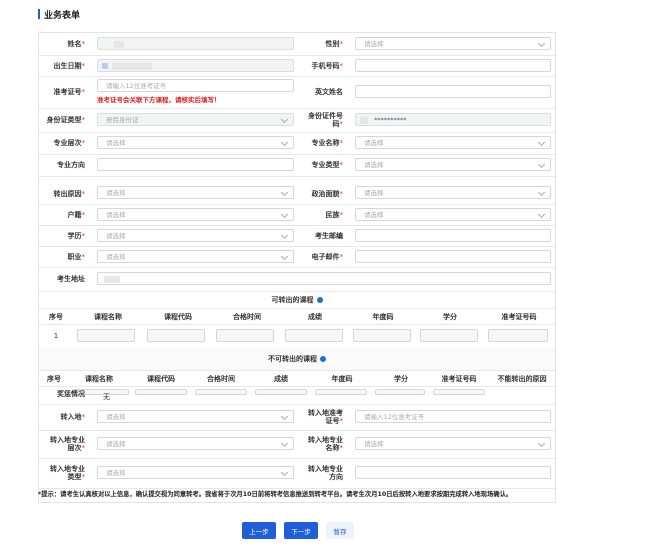  I want to click on th-year-code: 年度码, so click(342, 379).